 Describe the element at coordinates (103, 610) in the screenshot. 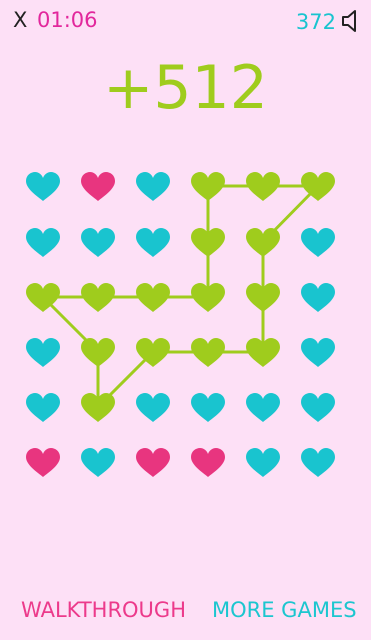

I see `walkthrough-link: WALKTHROUGH` at that location.